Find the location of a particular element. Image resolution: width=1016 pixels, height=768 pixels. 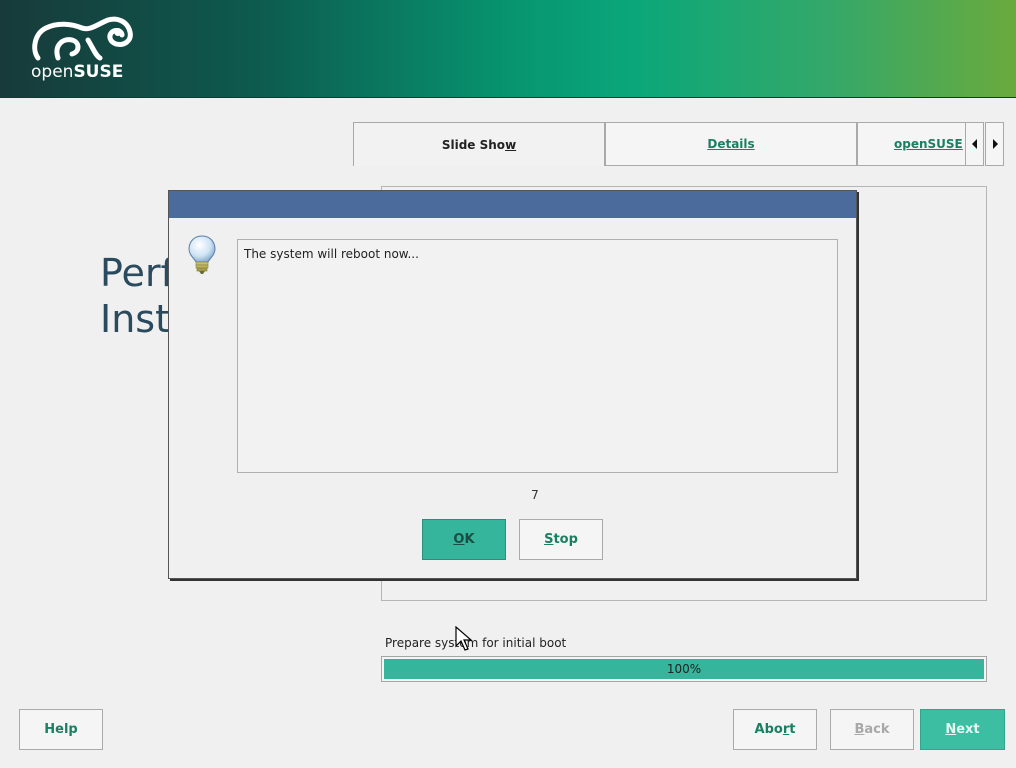

help-button-label: Help is located at coordinates (61, 729).